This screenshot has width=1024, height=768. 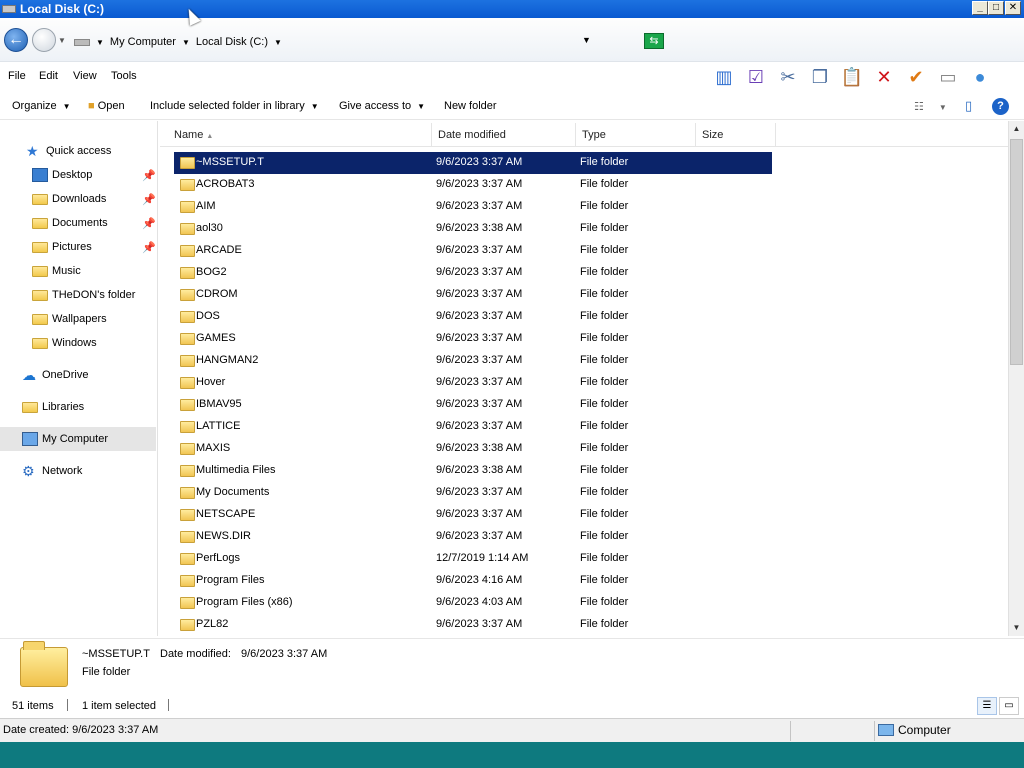 What do you see at coordinates (756, 77) in the screenshot?
I see `properties-icon: ☑` at bounding box center [756, 77].